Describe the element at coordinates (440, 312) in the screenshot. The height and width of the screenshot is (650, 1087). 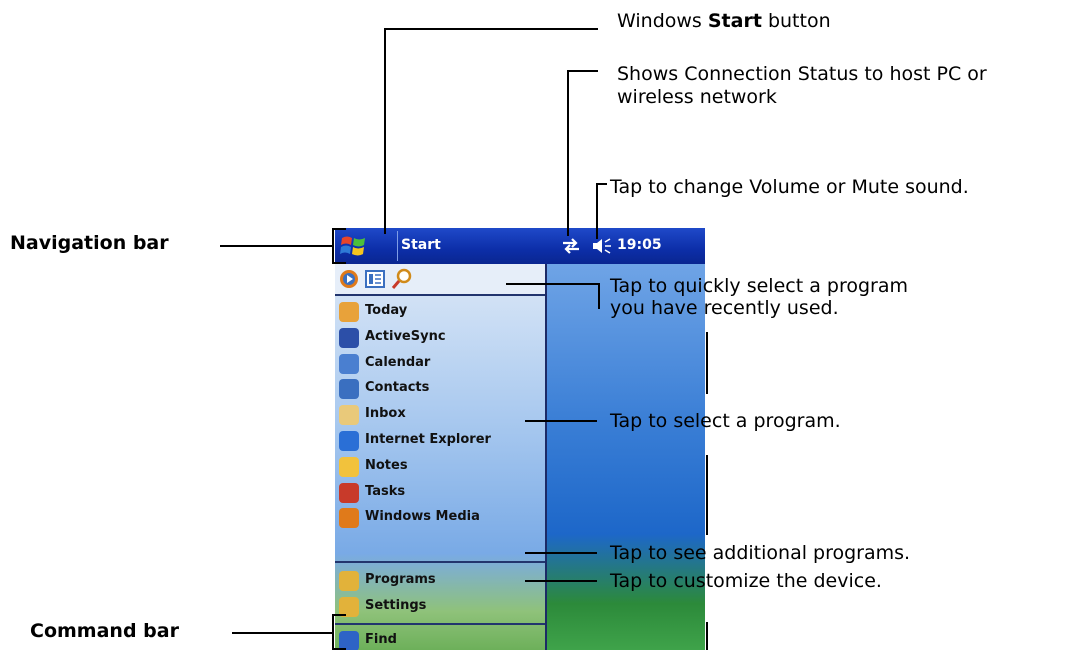
I see `menu-item-today: Today` at that location.